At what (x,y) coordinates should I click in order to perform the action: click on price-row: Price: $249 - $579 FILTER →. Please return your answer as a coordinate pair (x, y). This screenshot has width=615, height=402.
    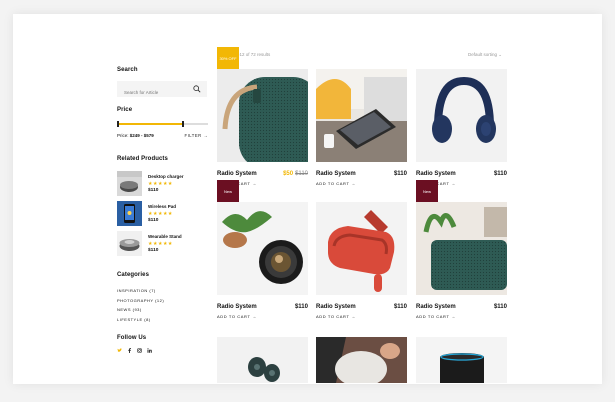
    Looking at the image, I should click on (162, 135).